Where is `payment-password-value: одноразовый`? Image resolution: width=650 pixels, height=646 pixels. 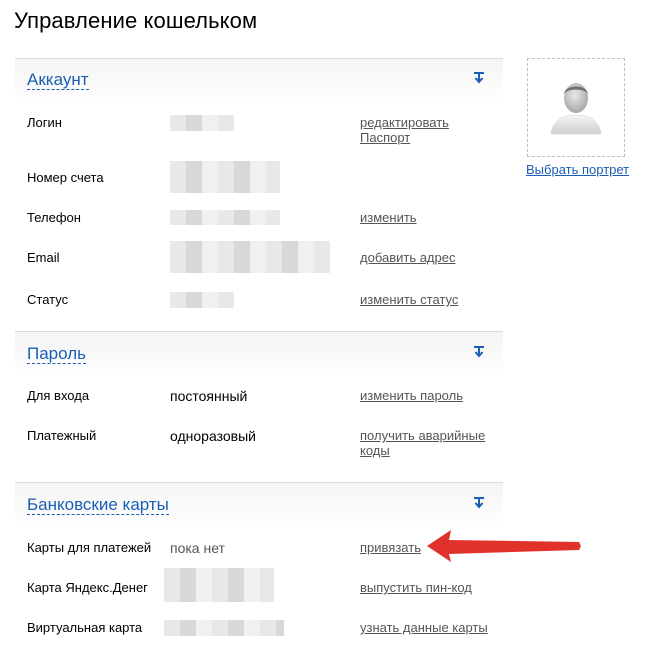
payment-password-value: одноразовый is located at coordinates (213, 436).